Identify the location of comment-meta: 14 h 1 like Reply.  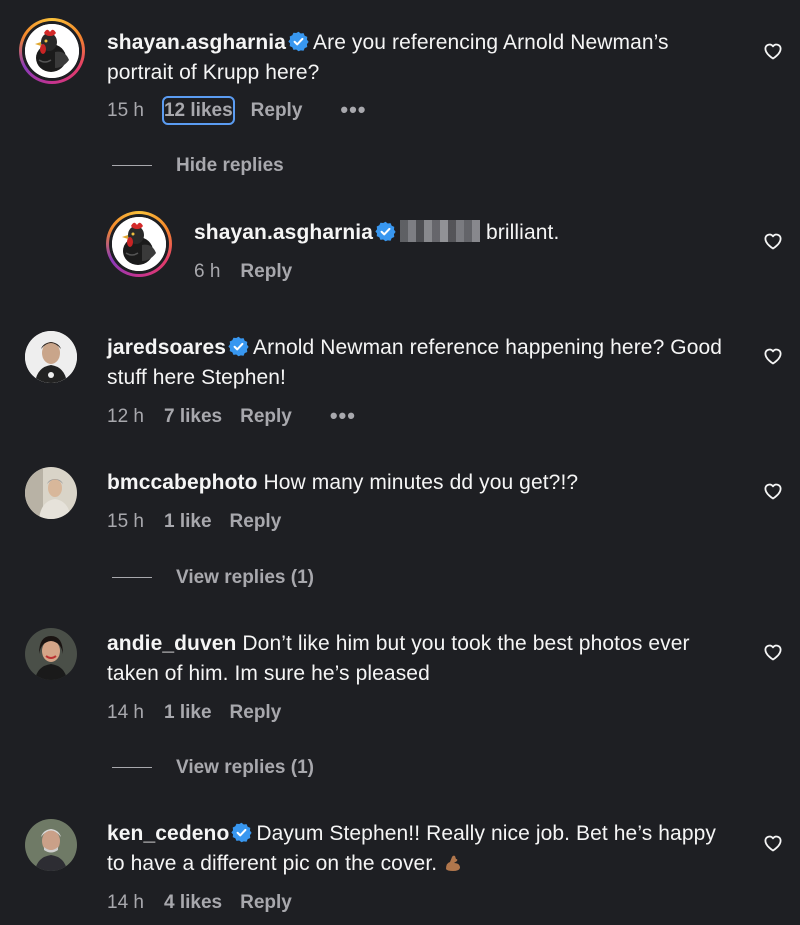
(203, 713).